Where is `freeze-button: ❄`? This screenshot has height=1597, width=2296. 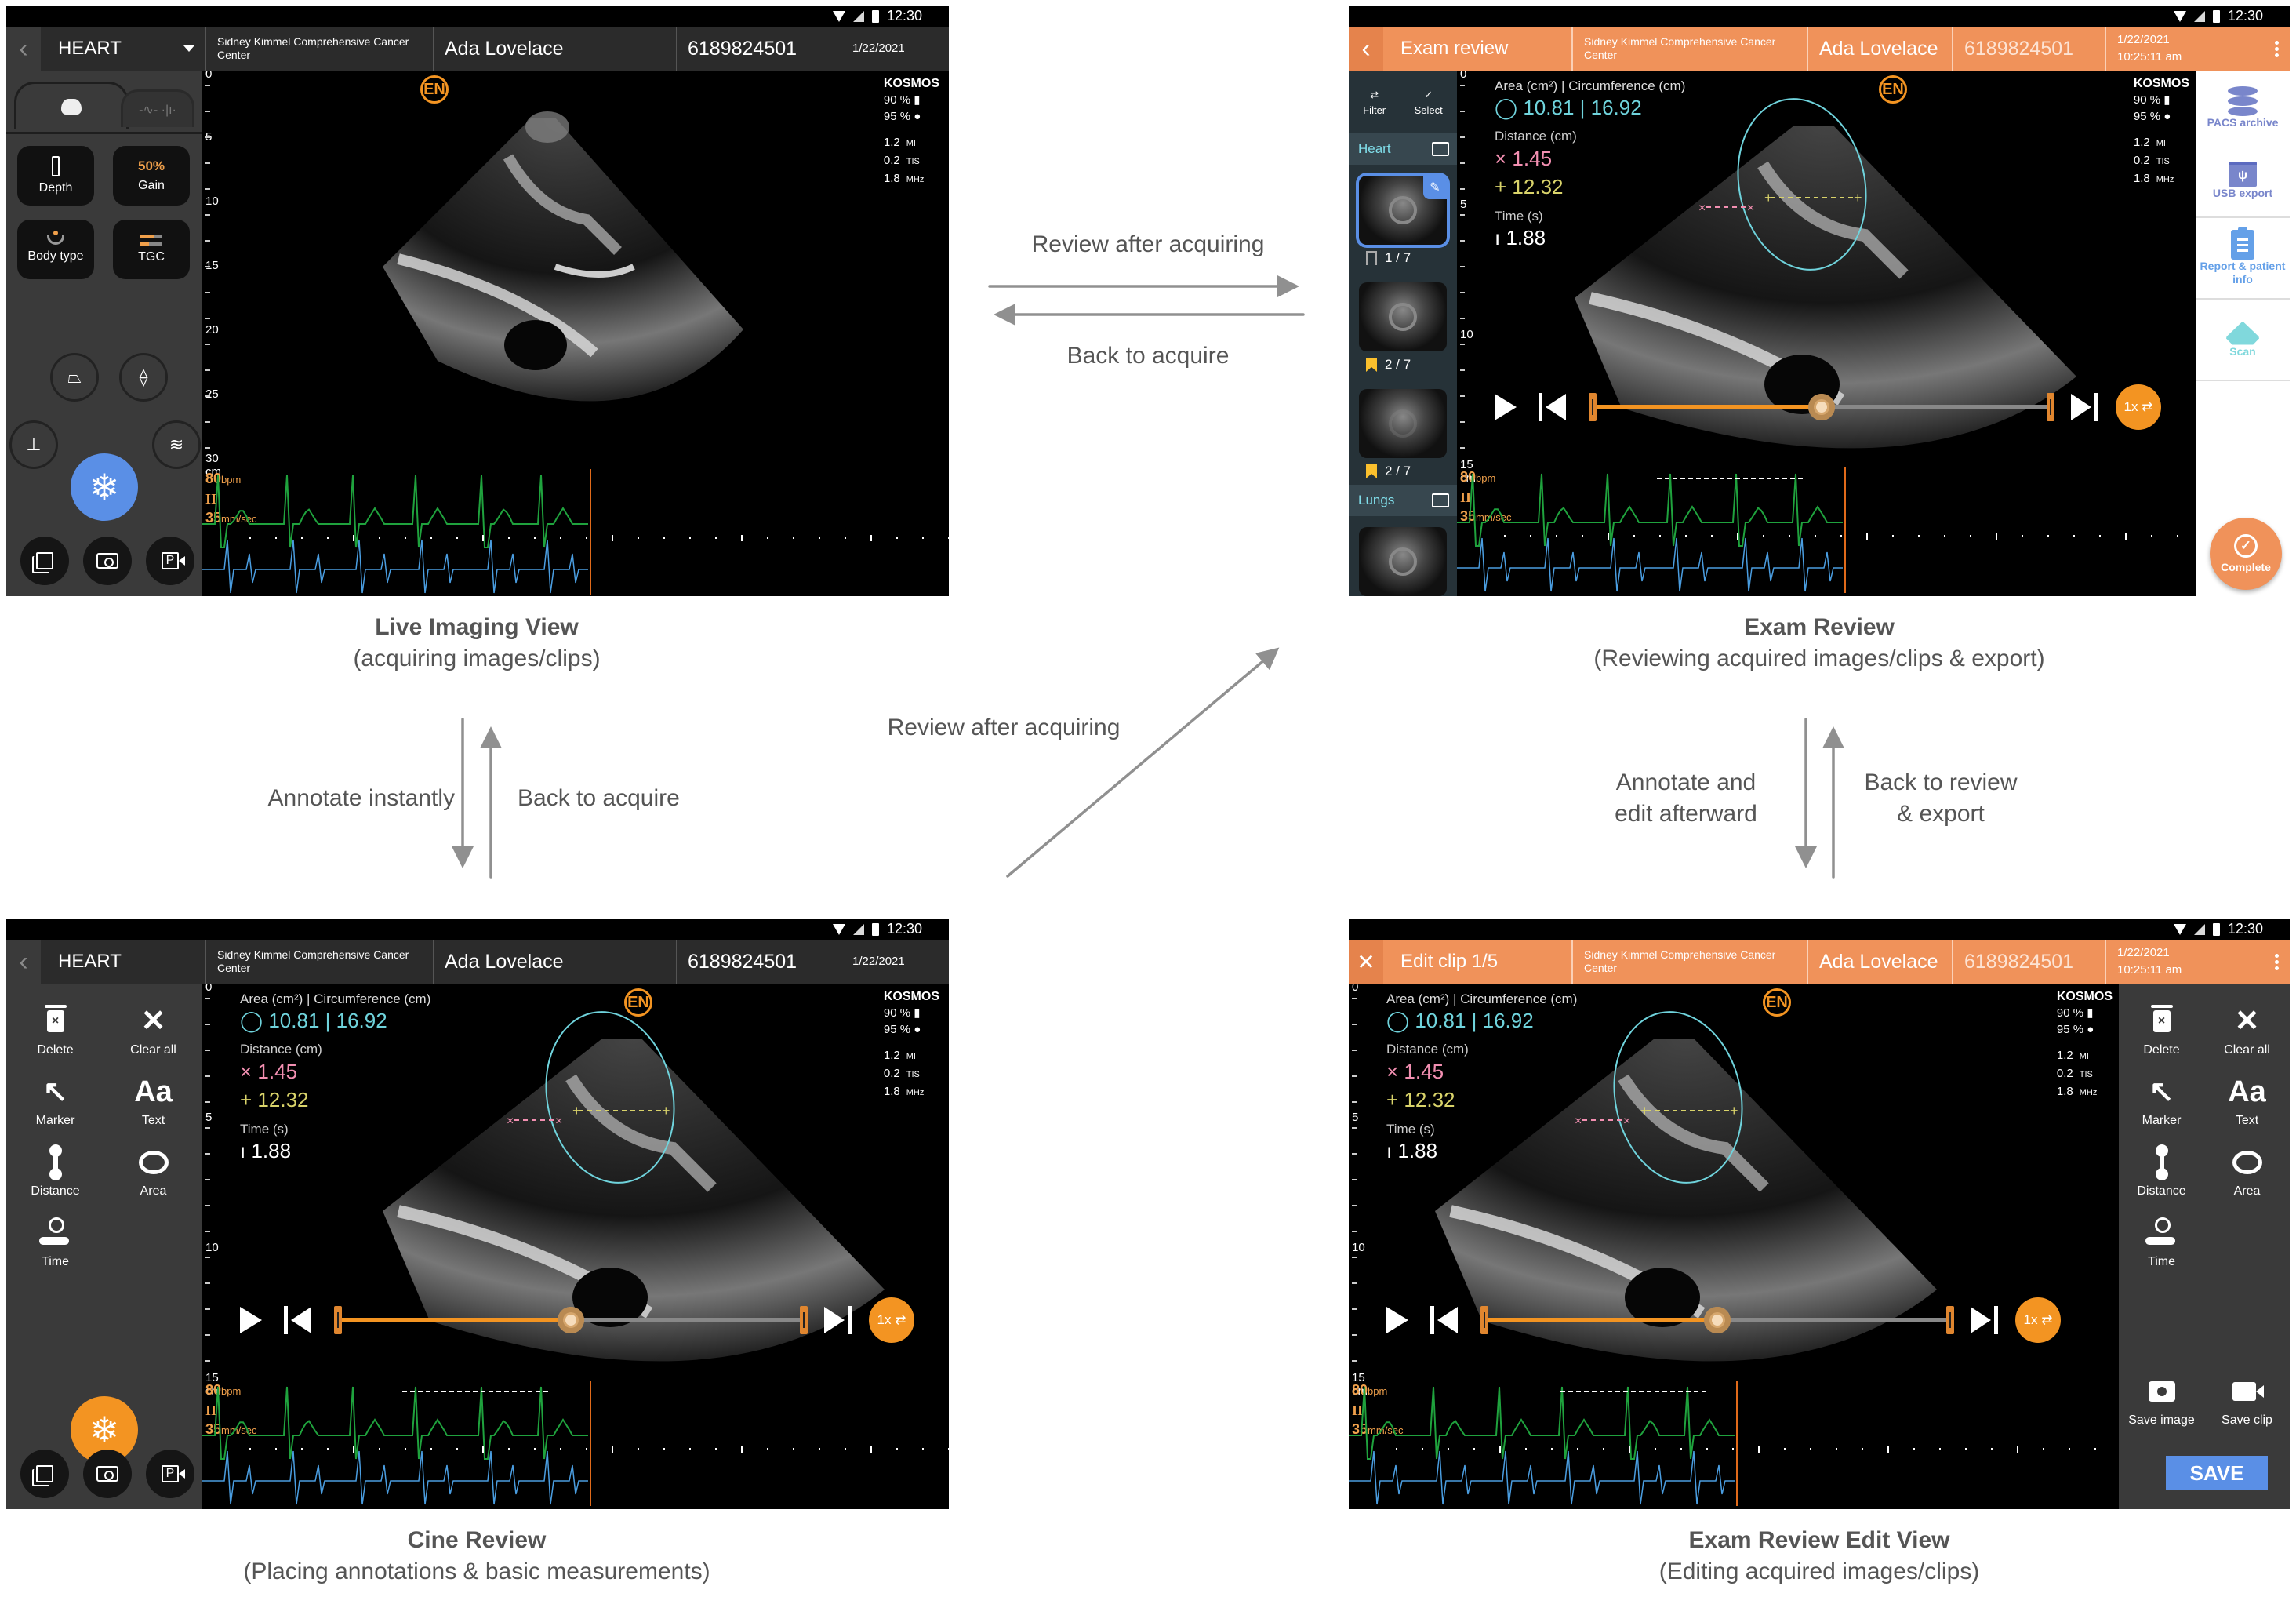
freeze-button: ❄ is located at coordinates (104, 487).